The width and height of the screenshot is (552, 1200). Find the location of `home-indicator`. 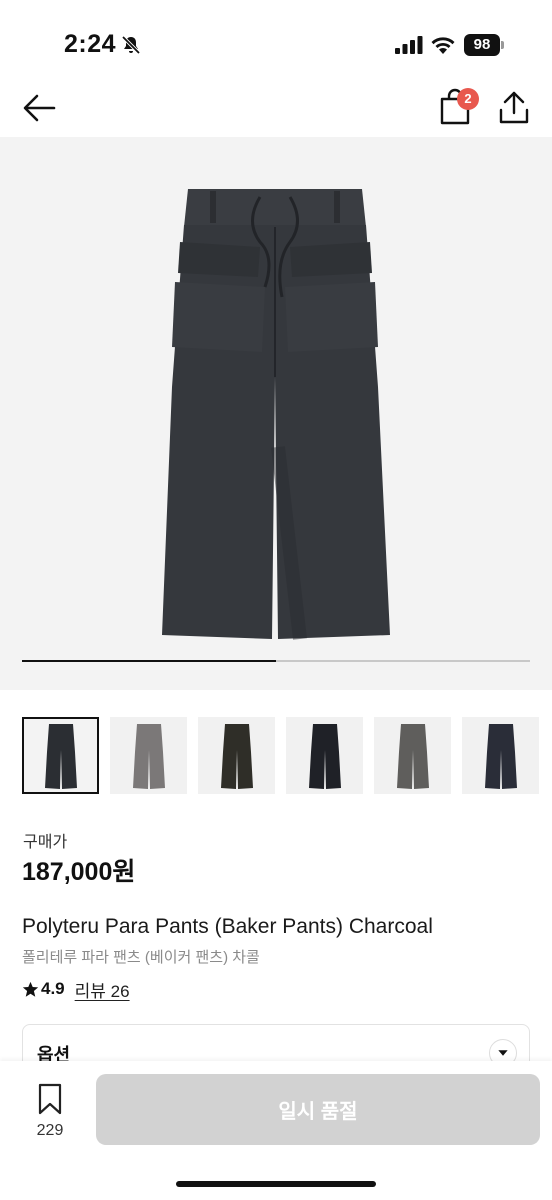

home-indicator is located at coordinates (276, 1184).